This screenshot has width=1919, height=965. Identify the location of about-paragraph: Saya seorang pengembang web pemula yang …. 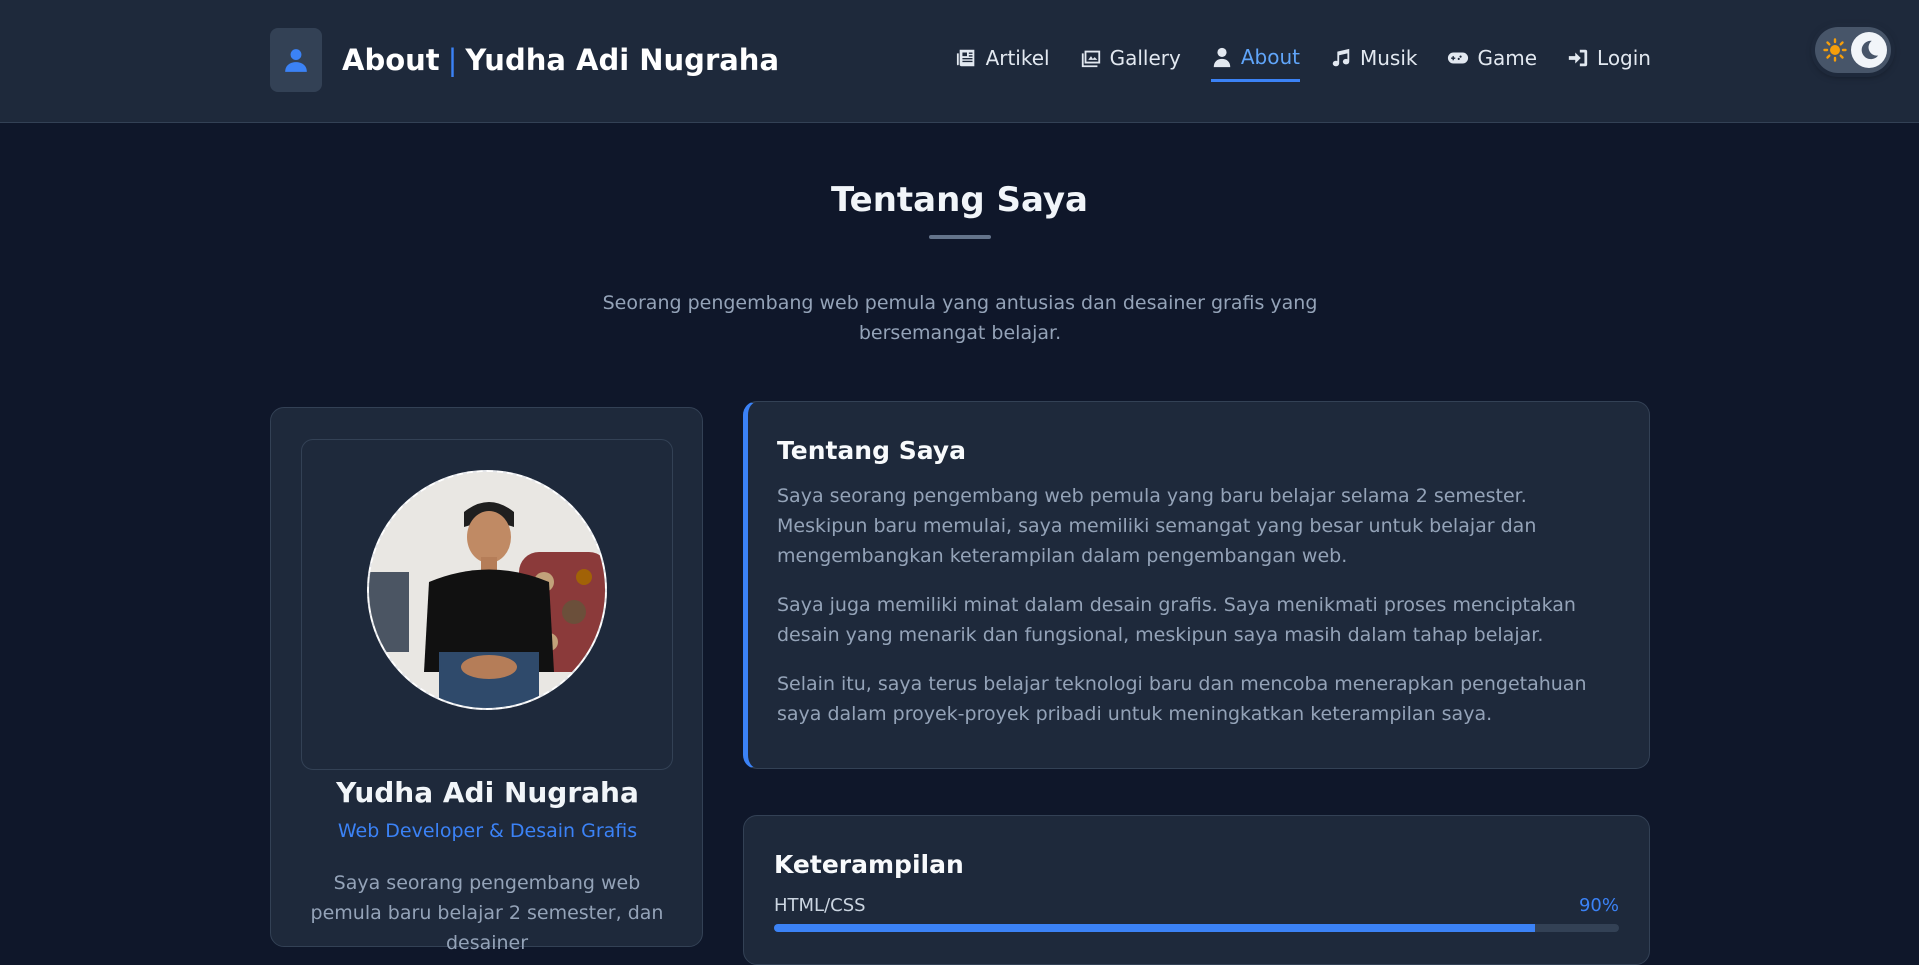
(1157, 526).